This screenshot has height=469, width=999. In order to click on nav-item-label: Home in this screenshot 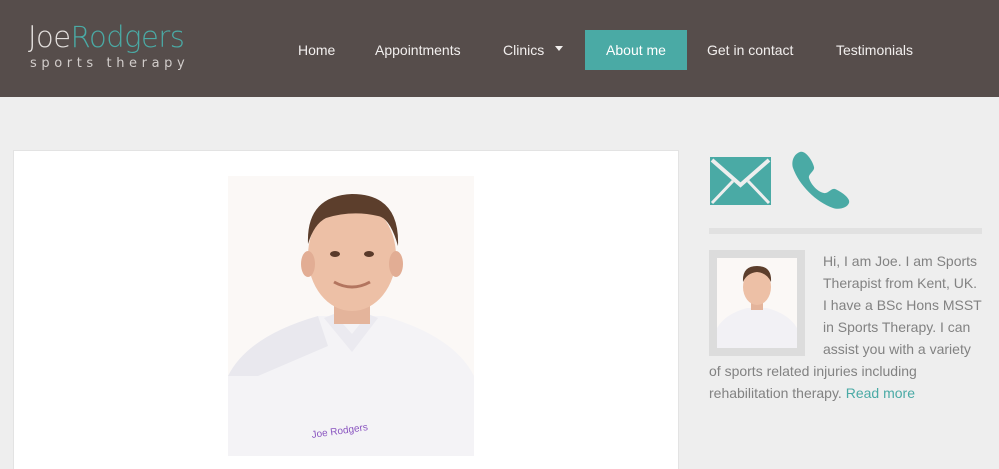, I will do `click(317, 50)`.